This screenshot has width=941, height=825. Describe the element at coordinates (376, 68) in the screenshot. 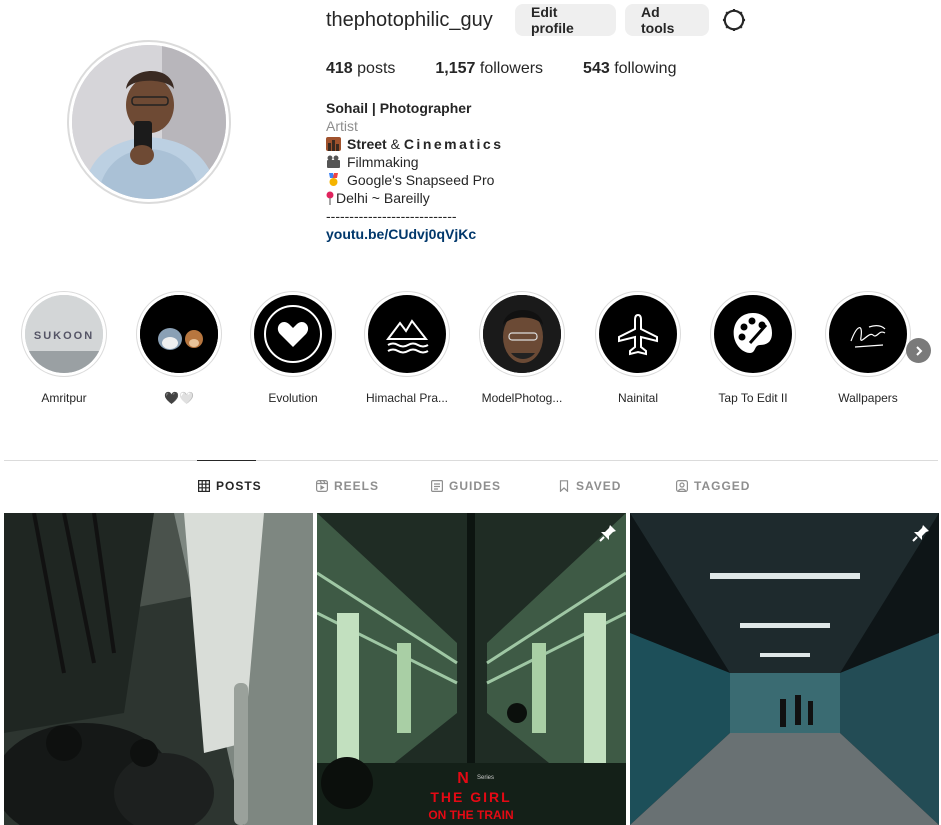

I see `posts-label: posts` at that location.